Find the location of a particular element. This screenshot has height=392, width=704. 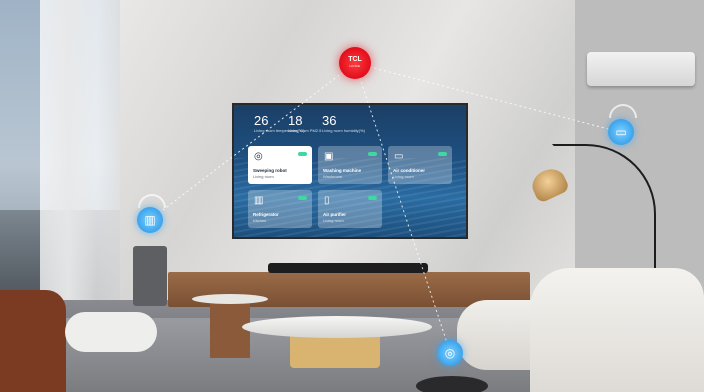

fridge-icon: ▥ is located at coordinates (150, 220).